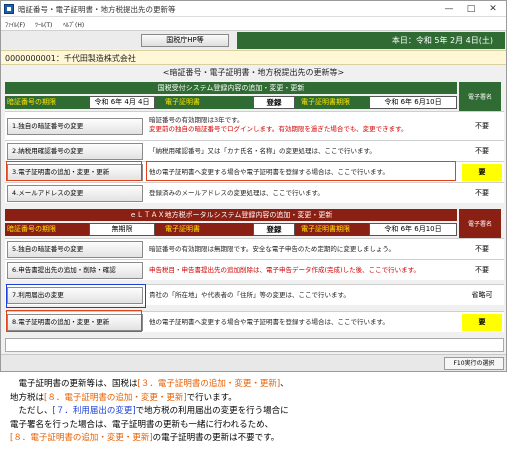  I want to click on local-pin-label: 暗証番号の期限, so click(31, 229).